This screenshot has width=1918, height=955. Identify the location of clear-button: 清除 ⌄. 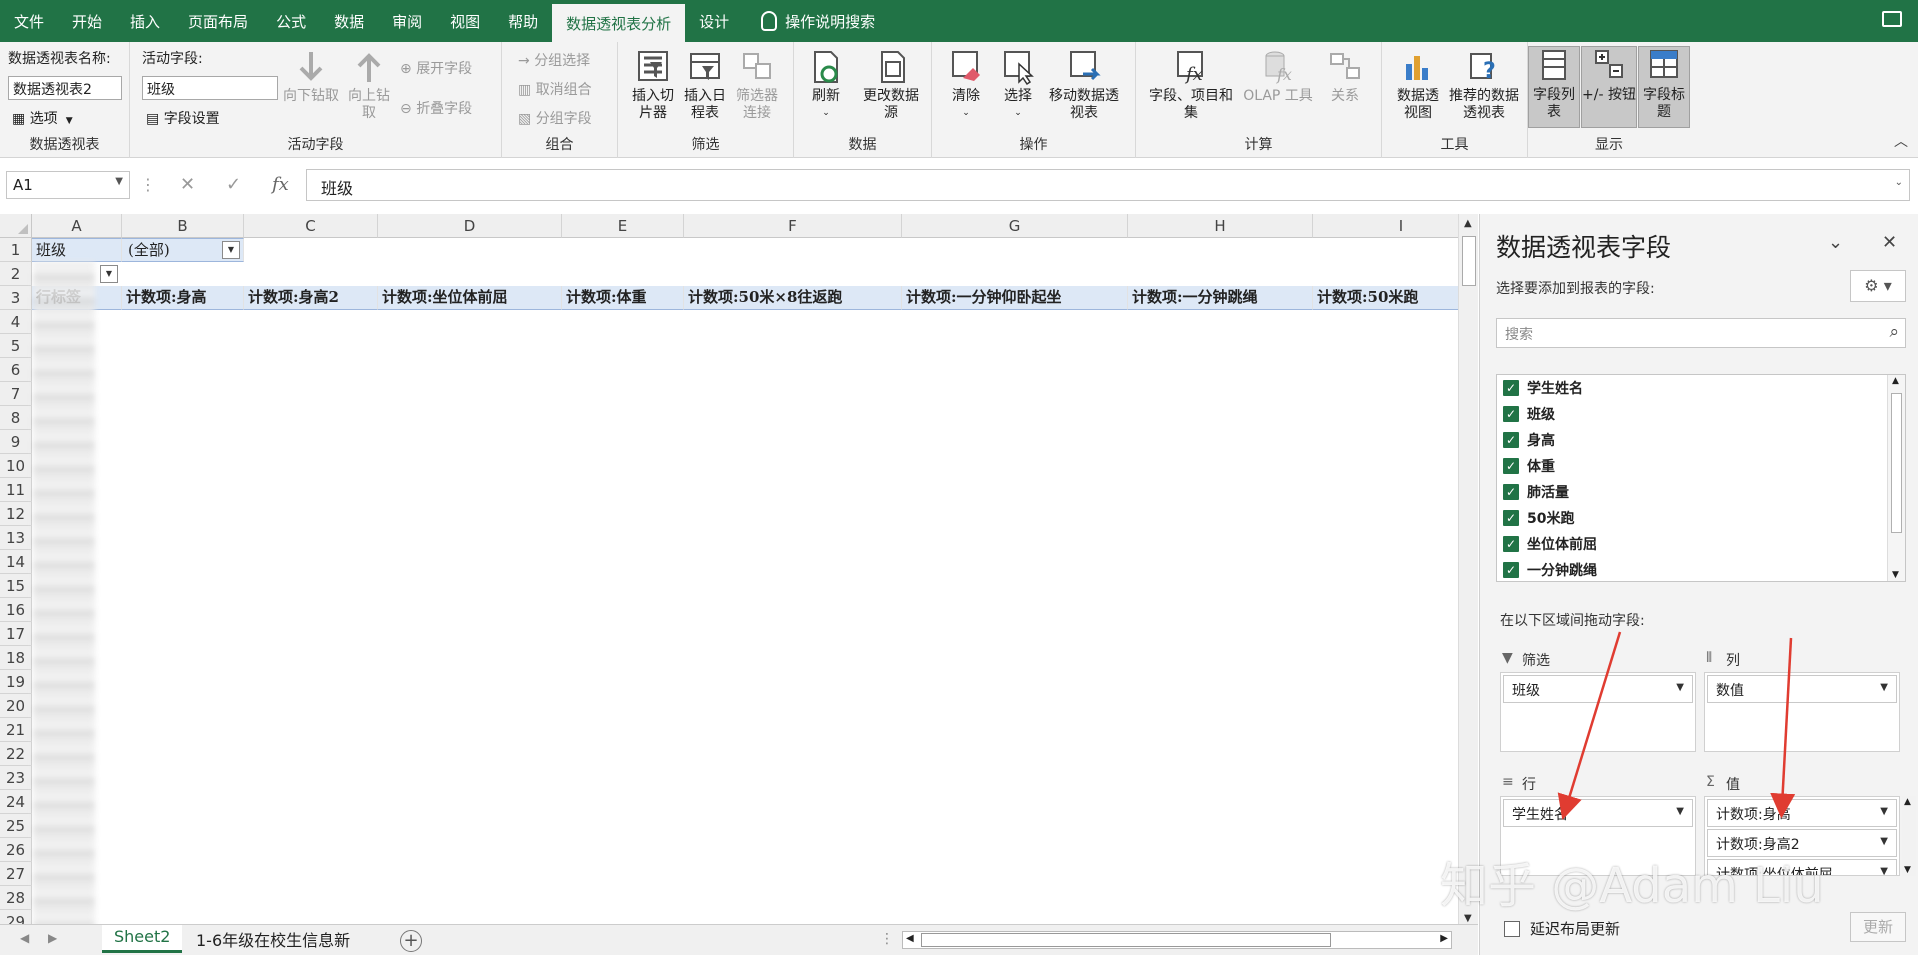
(966, 85).